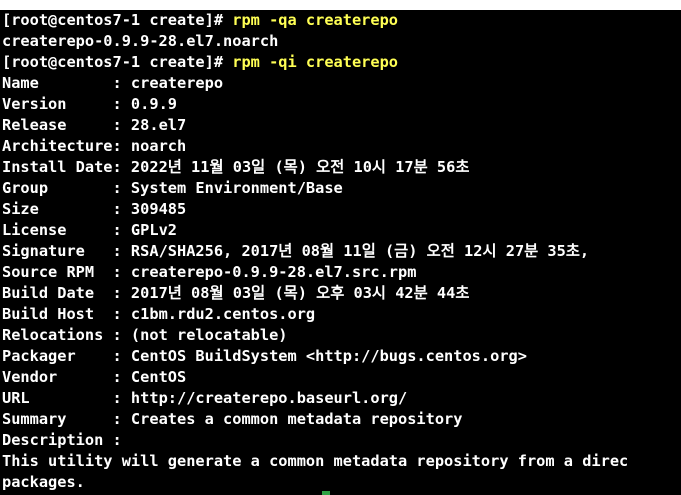  Describe the element at coordinates (341, 335) in the screenshot. I see `info-row: Relocations : (not relocatable)` at that location.